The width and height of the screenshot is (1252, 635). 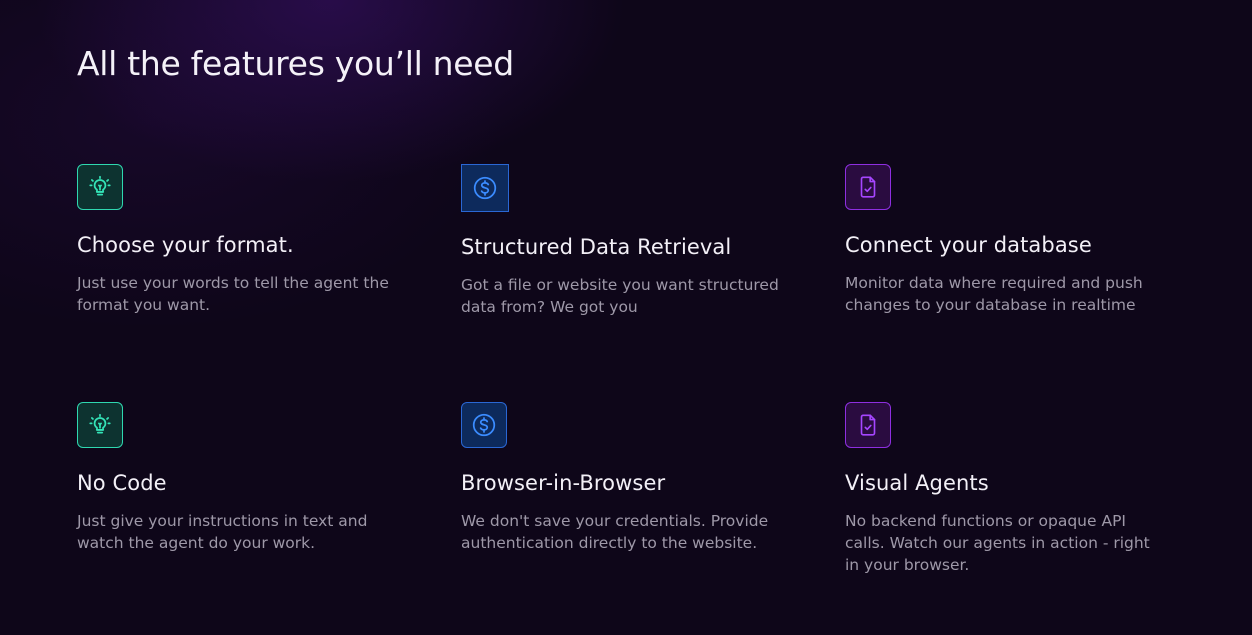 What do you see at coordinates (185, 245) in the screenshot?
I see `feature-title: Choose your format.` at bounding box center [185, 245].